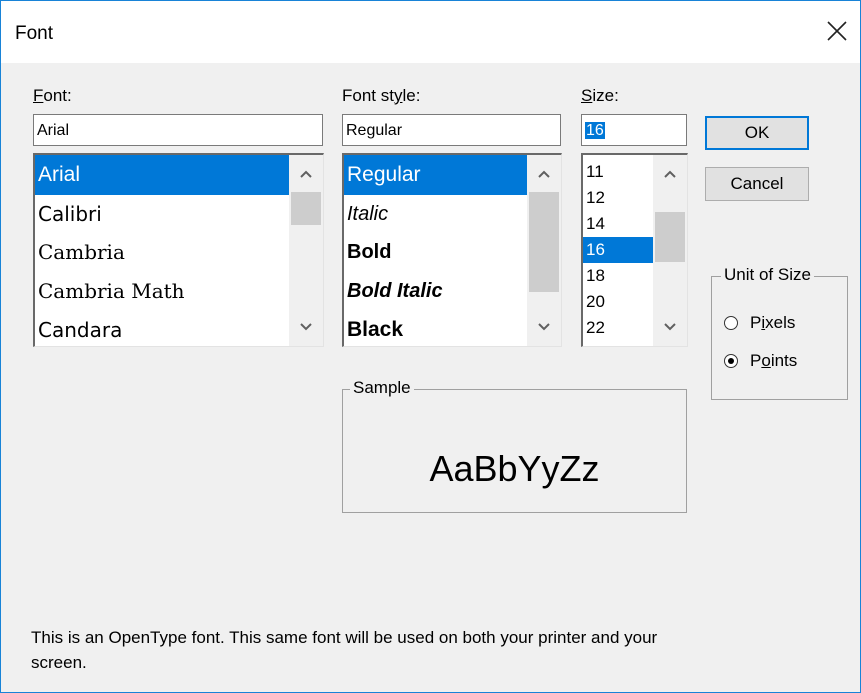 The height and width of the screenshot is (693, 861). I want to click on window-title: Font, so click(34, 33).